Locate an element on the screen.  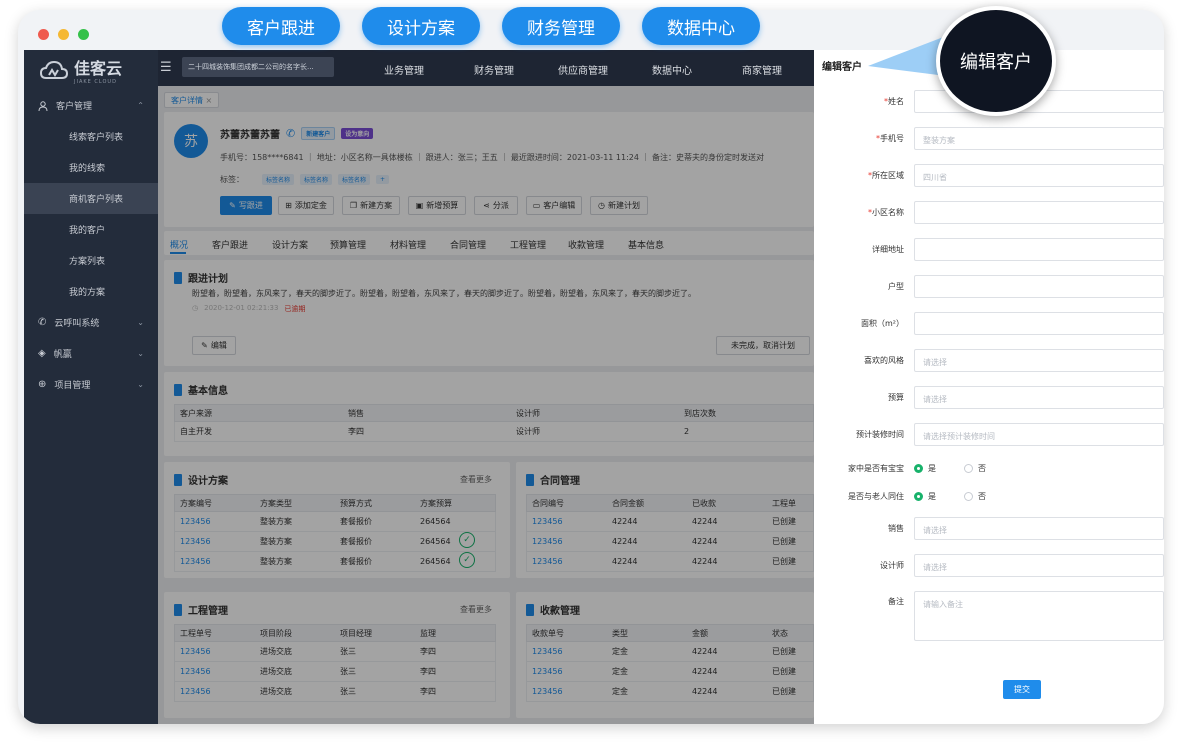
globe-icon: ⊕ is located at coordinates (42, 384).